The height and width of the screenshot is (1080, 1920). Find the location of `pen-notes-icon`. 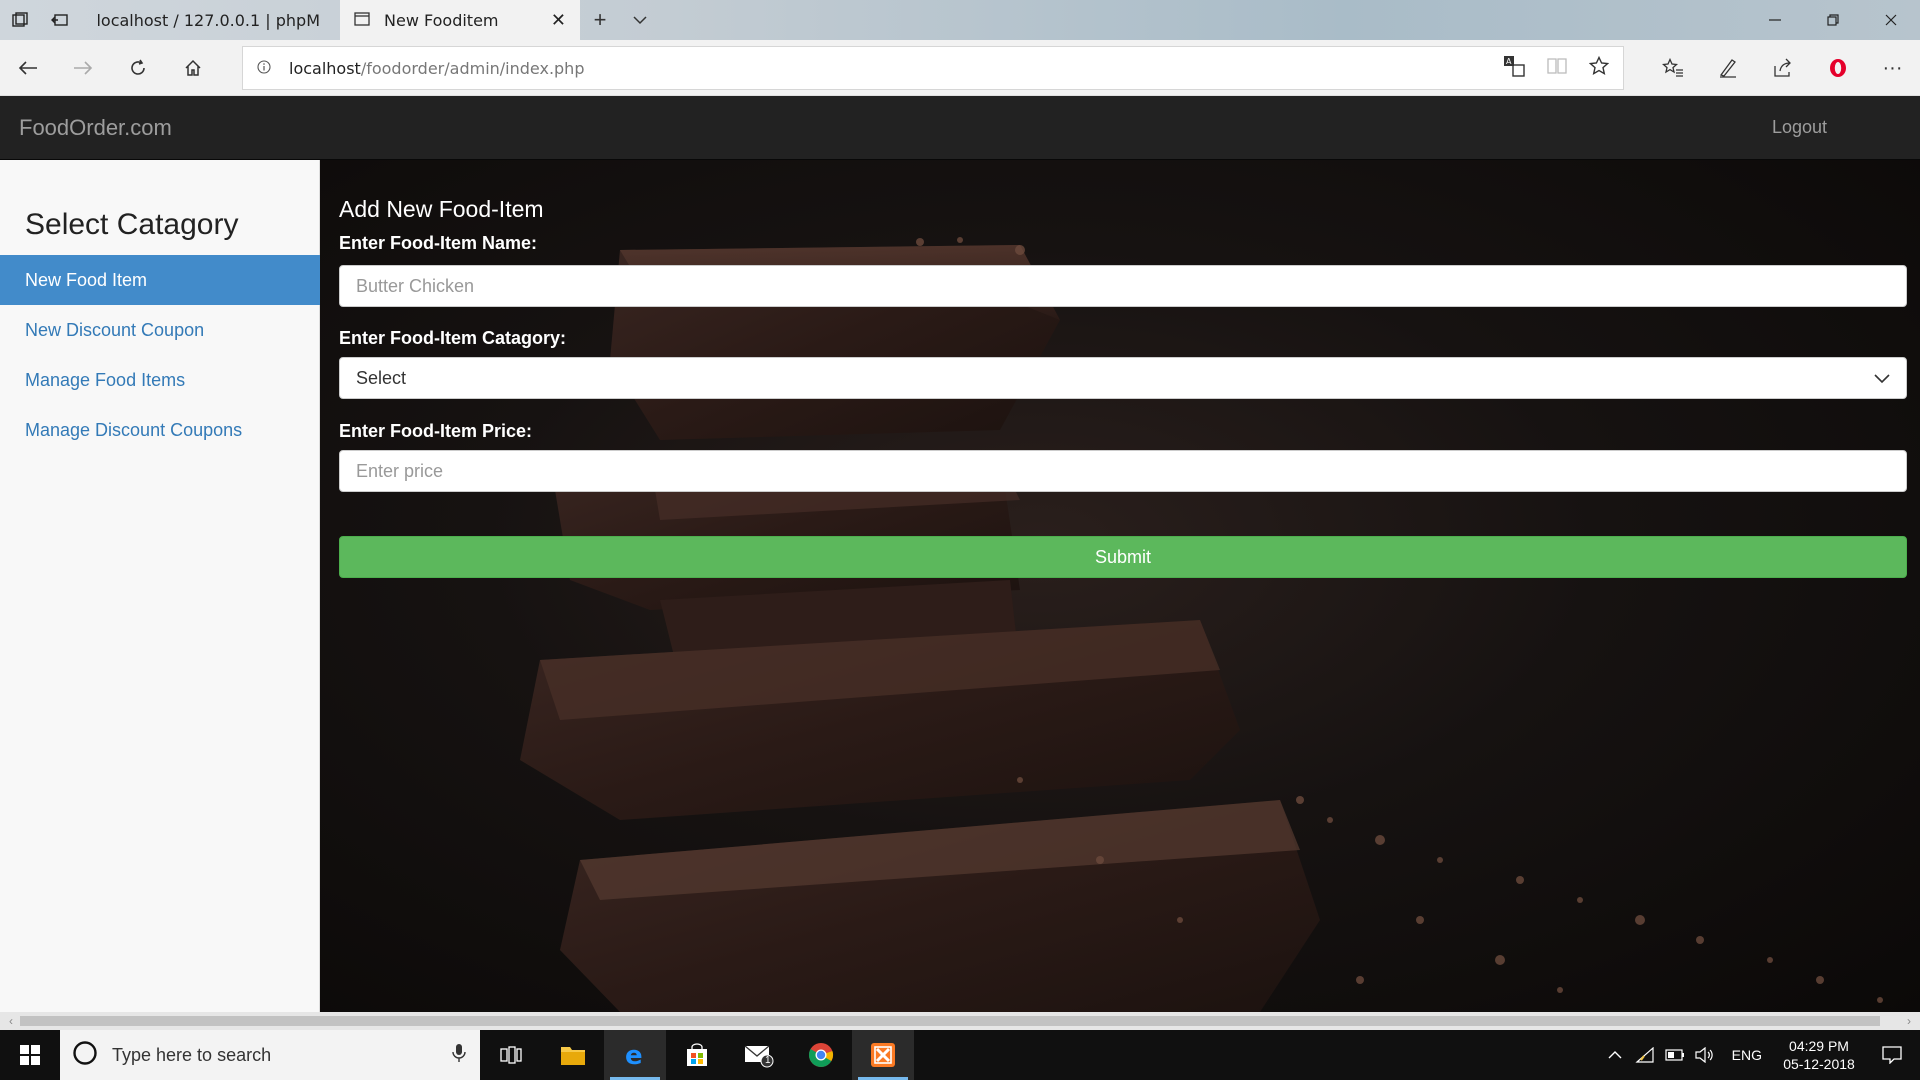

pen-notes-icon is located at coordinates (1727, 68).